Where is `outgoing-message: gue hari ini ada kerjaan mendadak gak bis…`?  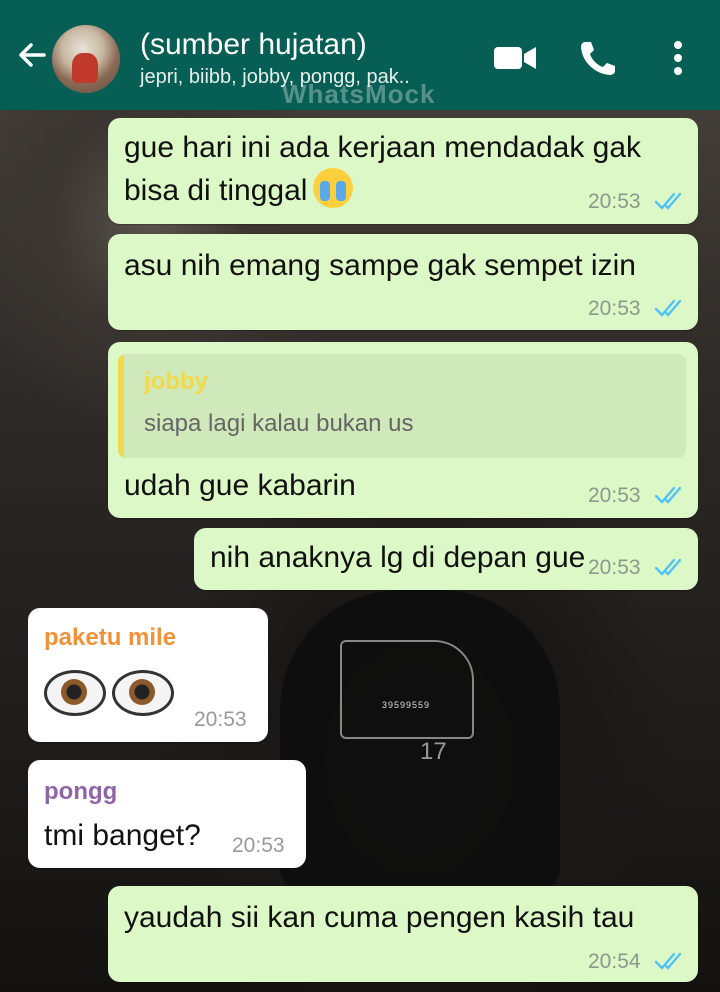
outgoing-message: gue hari ini ada kerjaan mendadak gak bis… is located at coordinates (403, 171).